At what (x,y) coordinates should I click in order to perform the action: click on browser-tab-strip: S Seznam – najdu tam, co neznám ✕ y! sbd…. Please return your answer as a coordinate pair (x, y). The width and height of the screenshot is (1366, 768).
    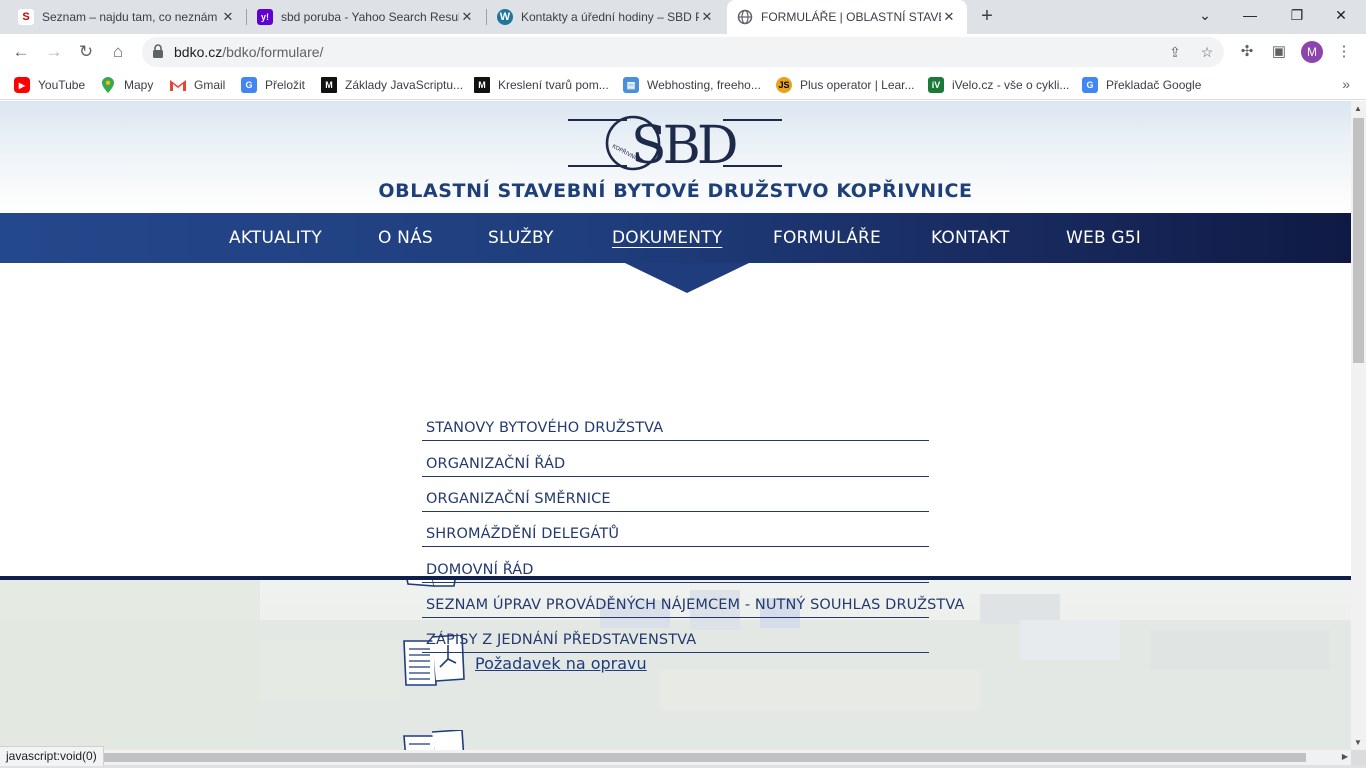
    Looking at the image, I should click on (683, 17).